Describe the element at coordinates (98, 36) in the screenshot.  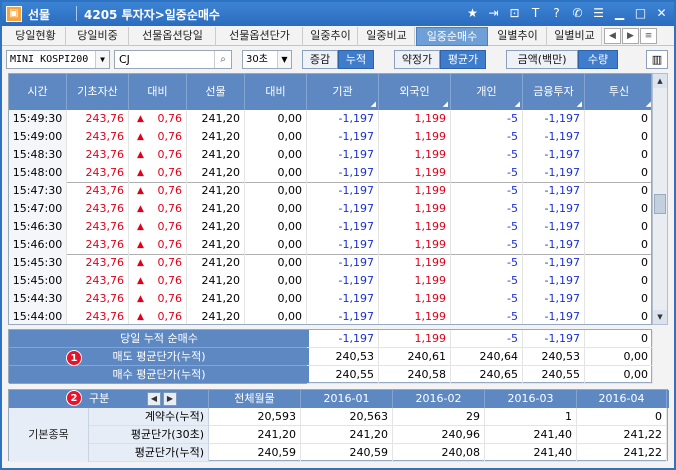
I see `tab-daily-ratio: 당일비중` at that location.